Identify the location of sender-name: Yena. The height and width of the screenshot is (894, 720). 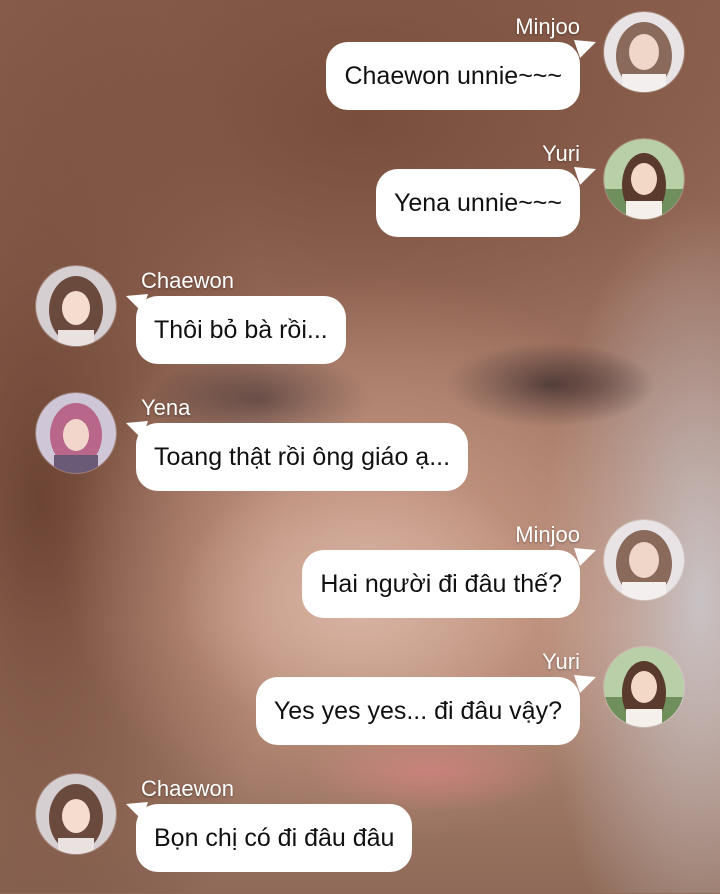
(166, 407).